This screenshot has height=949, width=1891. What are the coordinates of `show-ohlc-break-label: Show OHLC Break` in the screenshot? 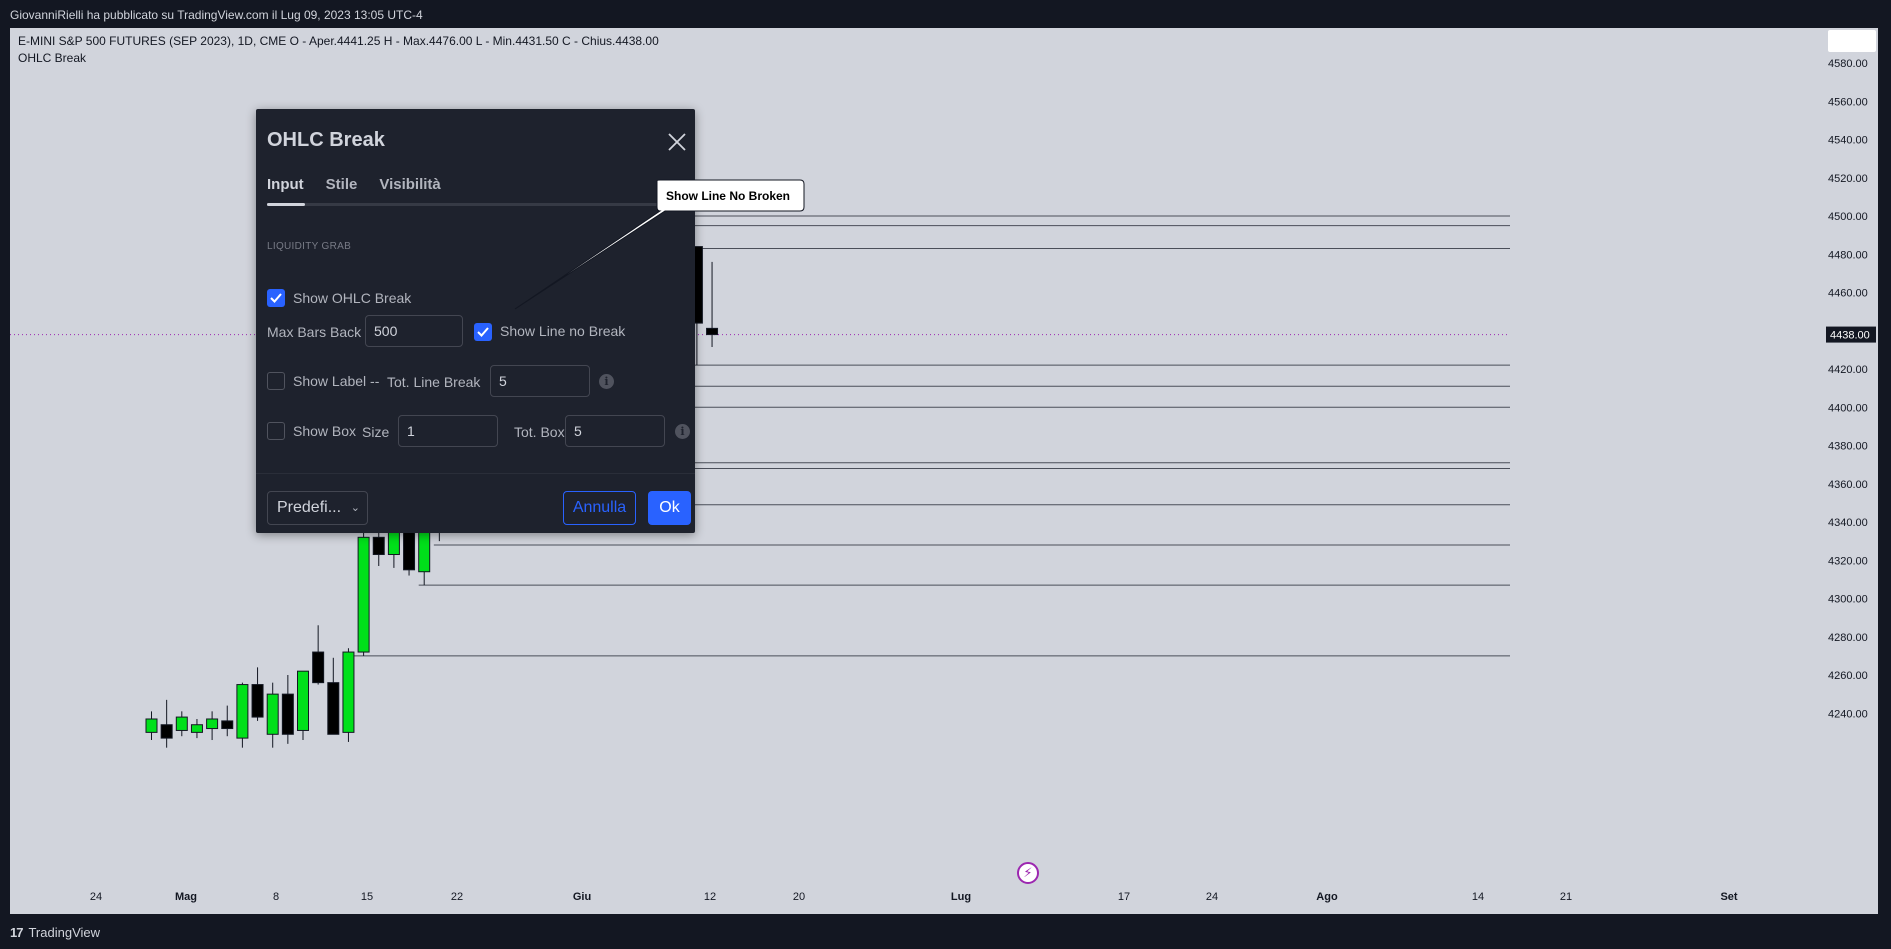 It's located at (352, 298).